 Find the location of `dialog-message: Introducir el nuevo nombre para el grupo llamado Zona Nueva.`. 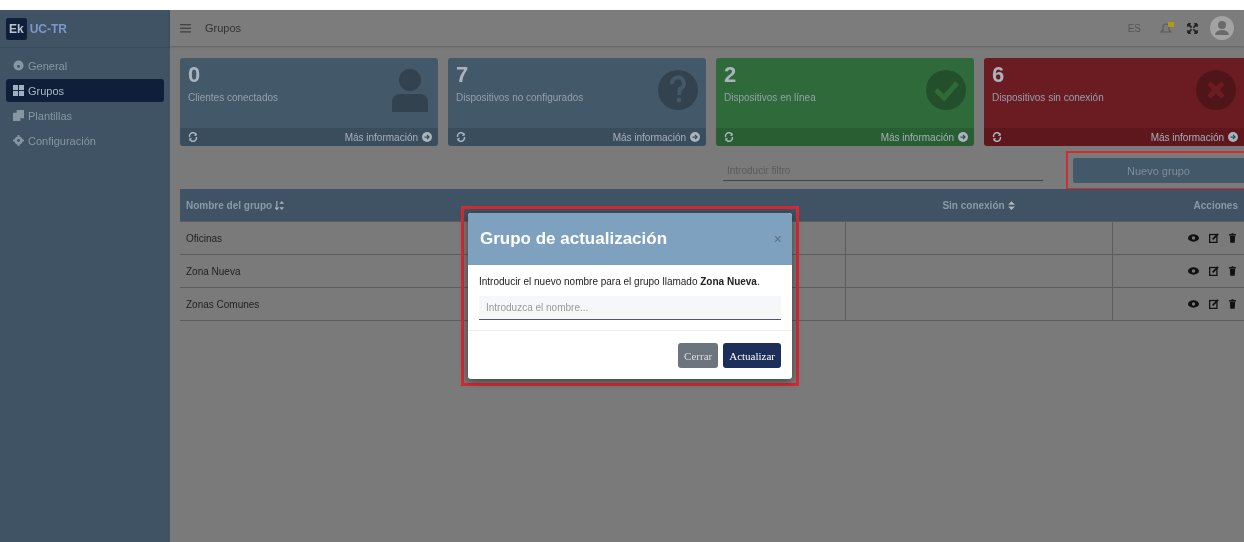

dialog-message: Introducir el nuevo nombre para el grupo llamado Zona Nueva. is located at coordinates (620, 281).